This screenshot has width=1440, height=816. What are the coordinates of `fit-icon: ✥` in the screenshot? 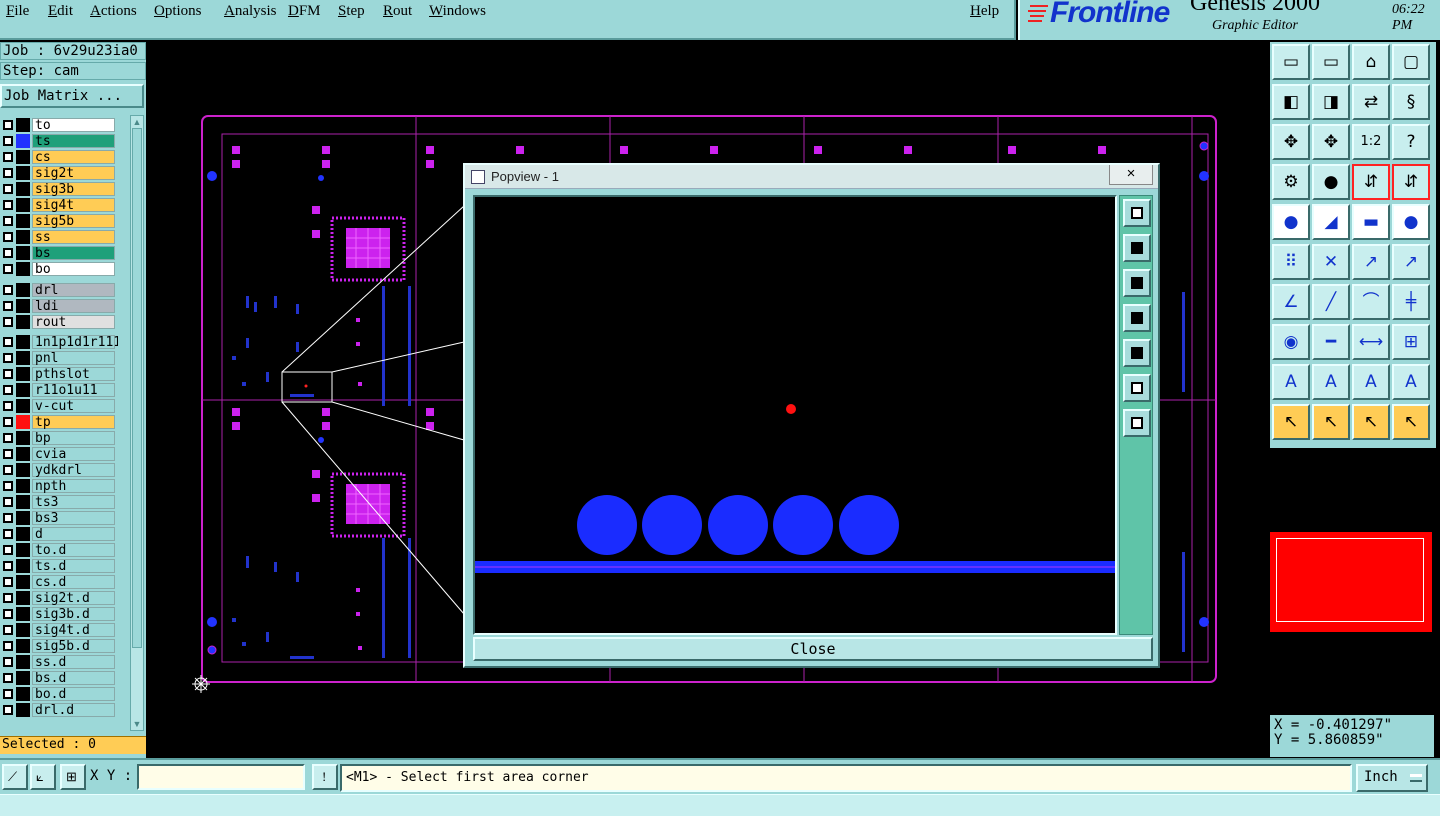 It's located at (1291, 142).